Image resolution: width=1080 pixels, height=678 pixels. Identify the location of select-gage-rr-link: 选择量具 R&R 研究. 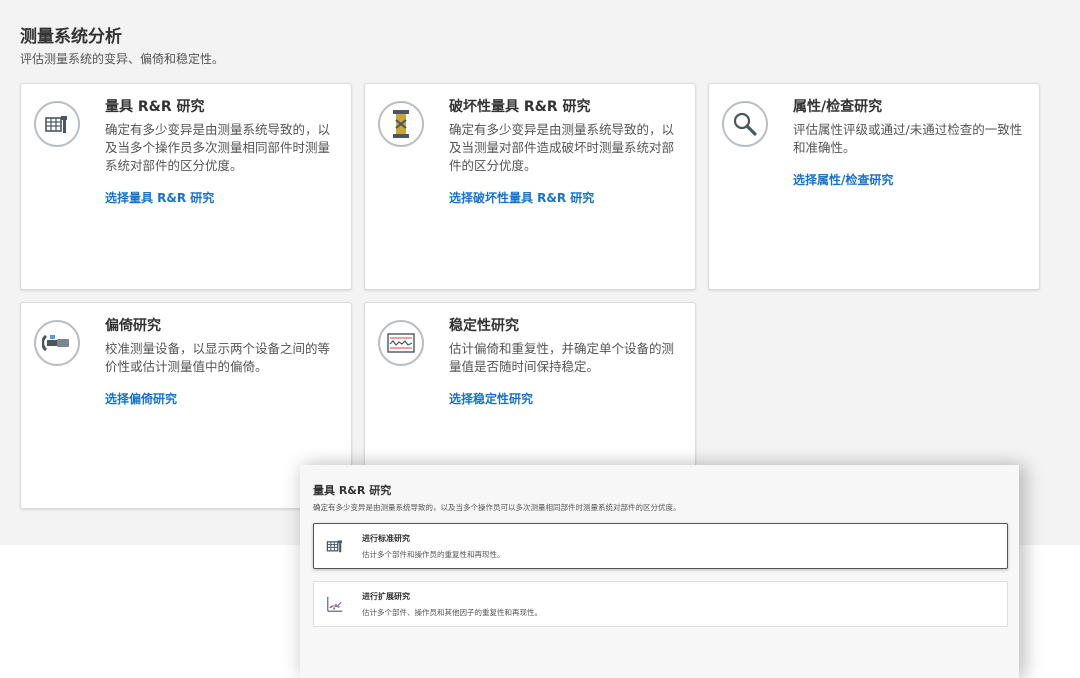
(159, 197).